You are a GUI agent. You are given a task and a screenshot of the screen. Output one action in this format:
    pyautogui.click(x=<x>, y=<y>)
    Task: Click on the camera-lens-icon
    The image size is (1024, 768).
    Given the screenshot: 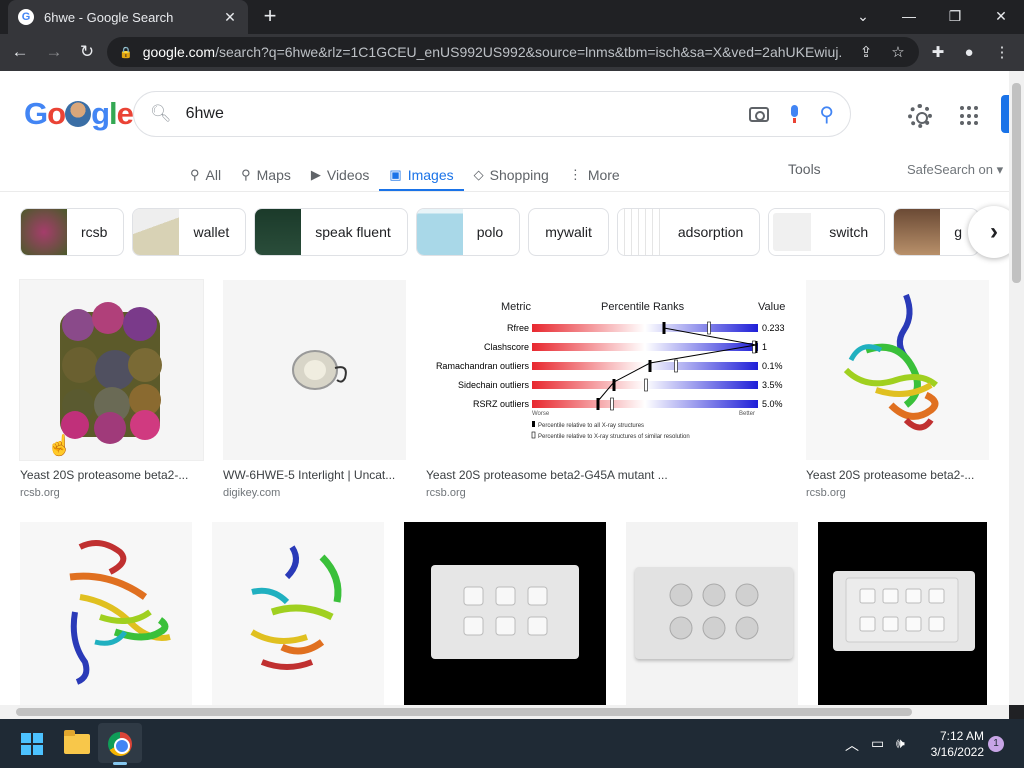 What is the action you would take?
    pyautogui.click(x=759, y=114)
    